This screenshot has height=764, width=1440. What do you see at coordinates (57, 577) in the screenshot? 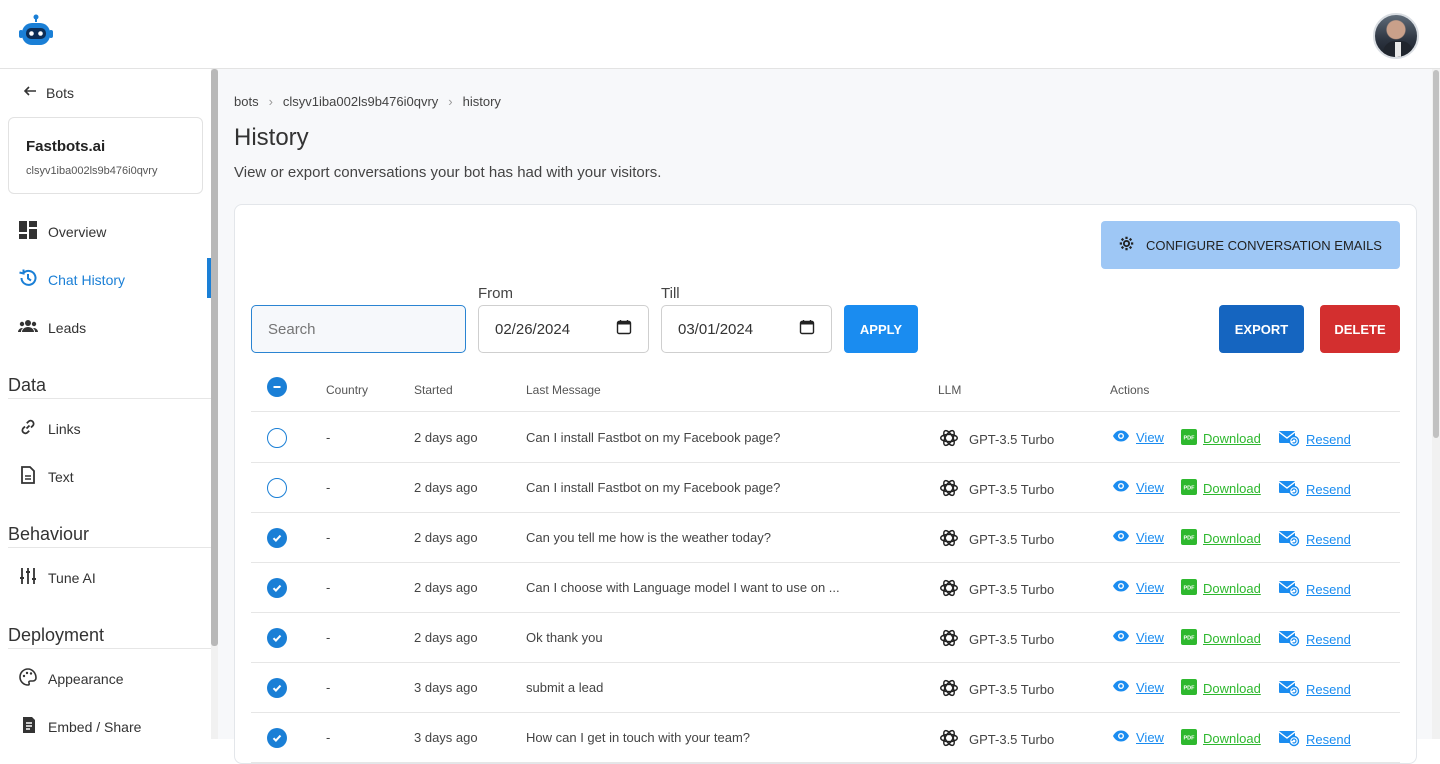
I see `sidebar-item-tune-ai: Tune AI` at bounding box center [57, 577].